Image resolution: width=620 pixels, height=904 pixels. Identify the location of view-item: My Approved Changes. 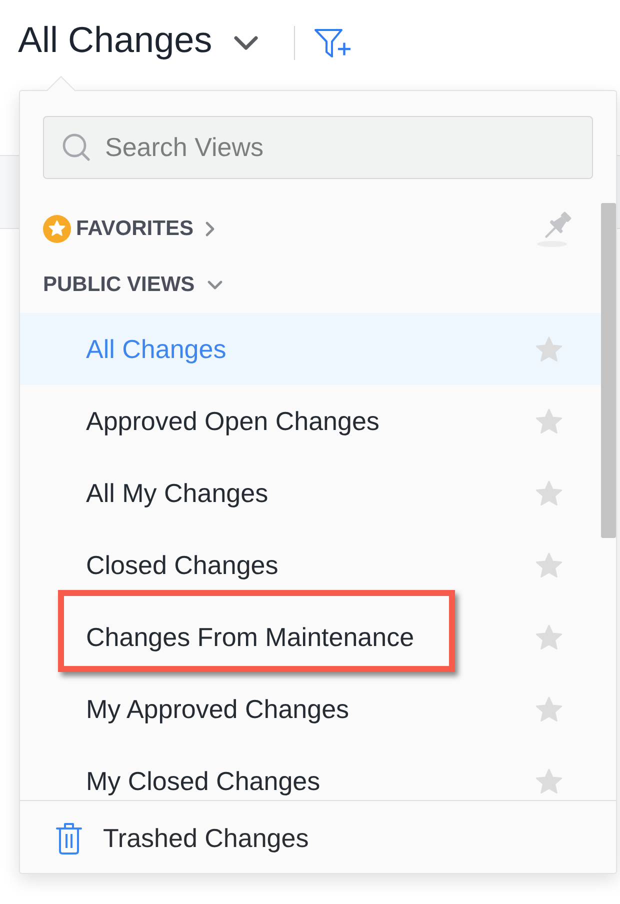
(310, 709).